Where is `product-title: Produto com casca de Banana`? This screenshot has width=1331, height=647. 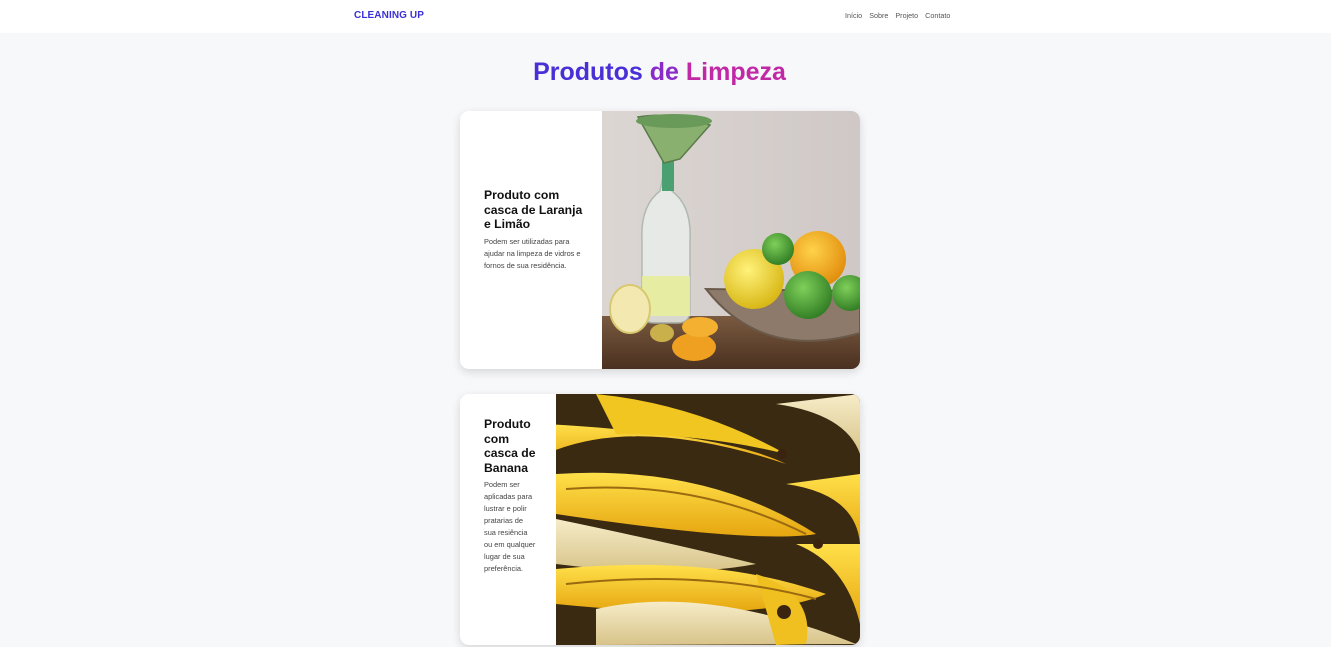 product-title: Produto com casca de Banana is located at coordinates (510, 446).